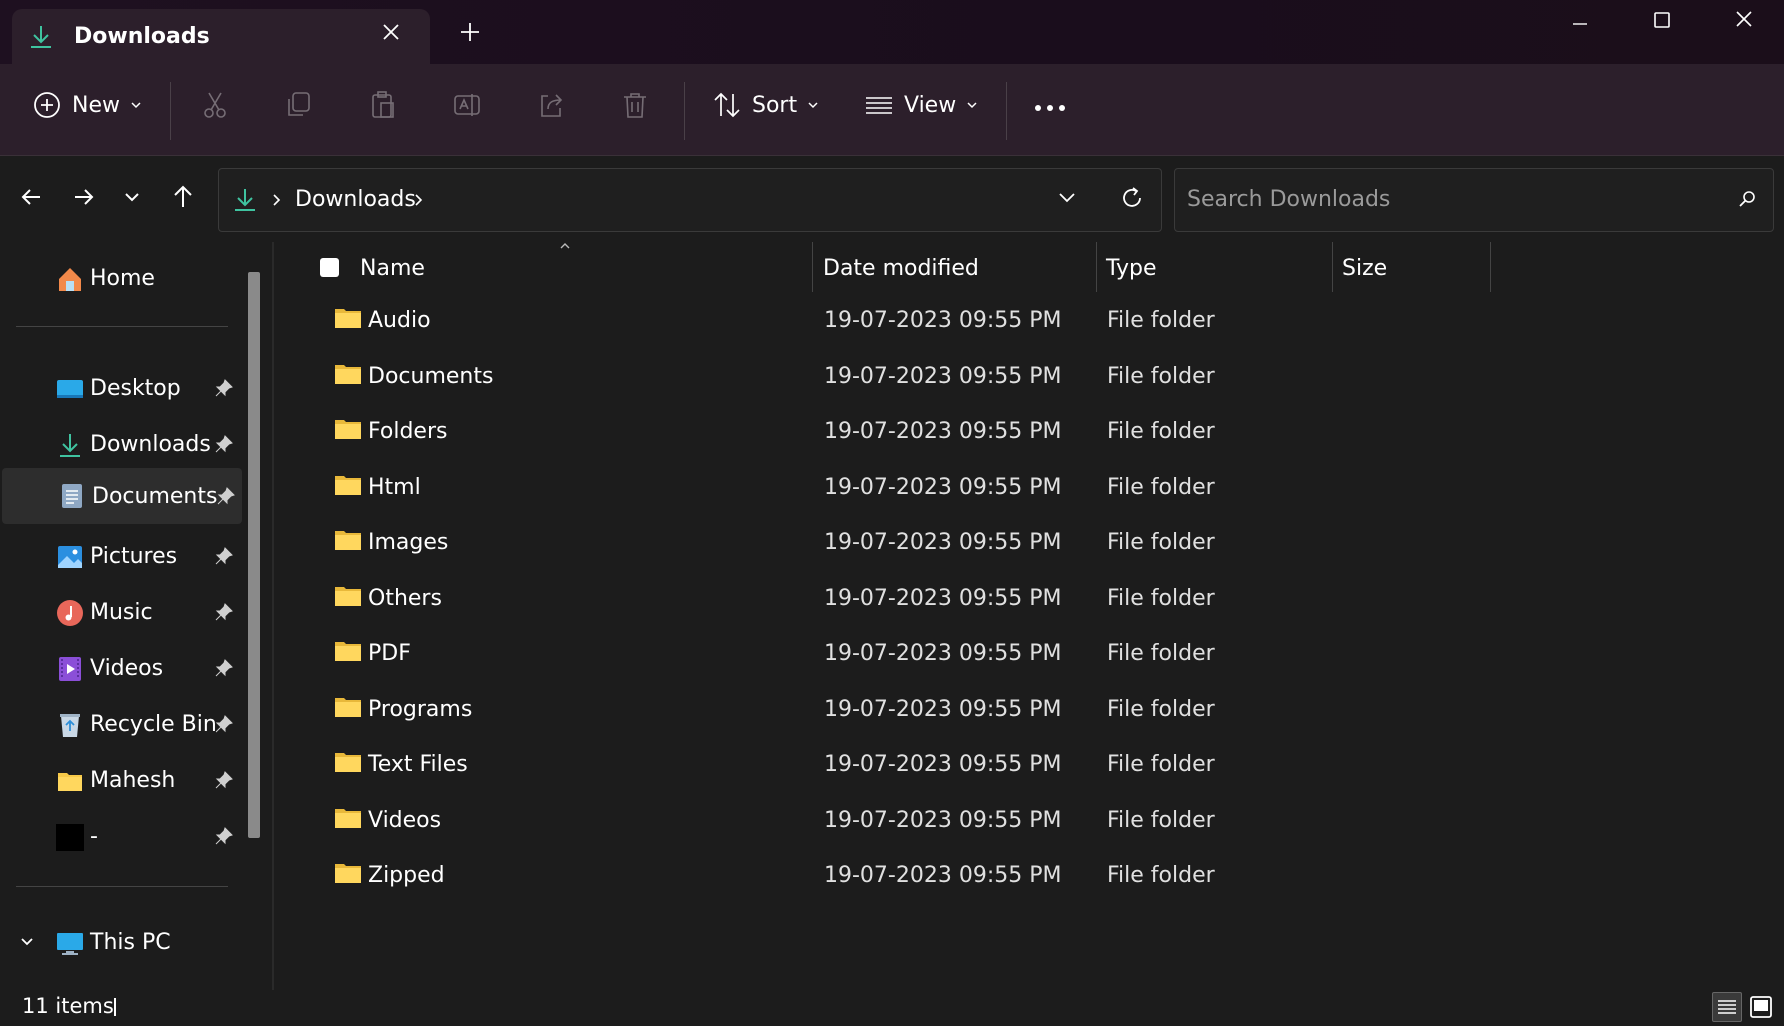 The image size is (1784, 1026). I want to click on close-icon, so click(1744, 19).